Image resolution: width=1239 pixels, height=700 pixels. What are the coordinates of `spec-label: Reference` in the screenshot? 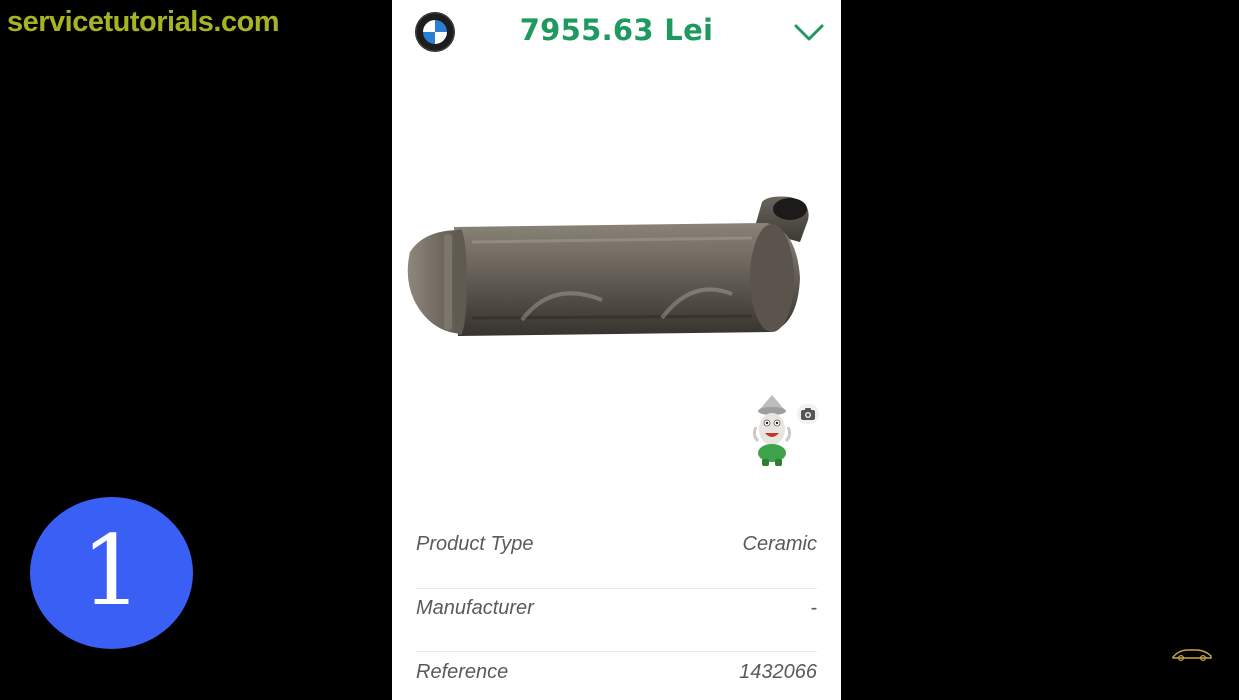 It's located at (462, 672).